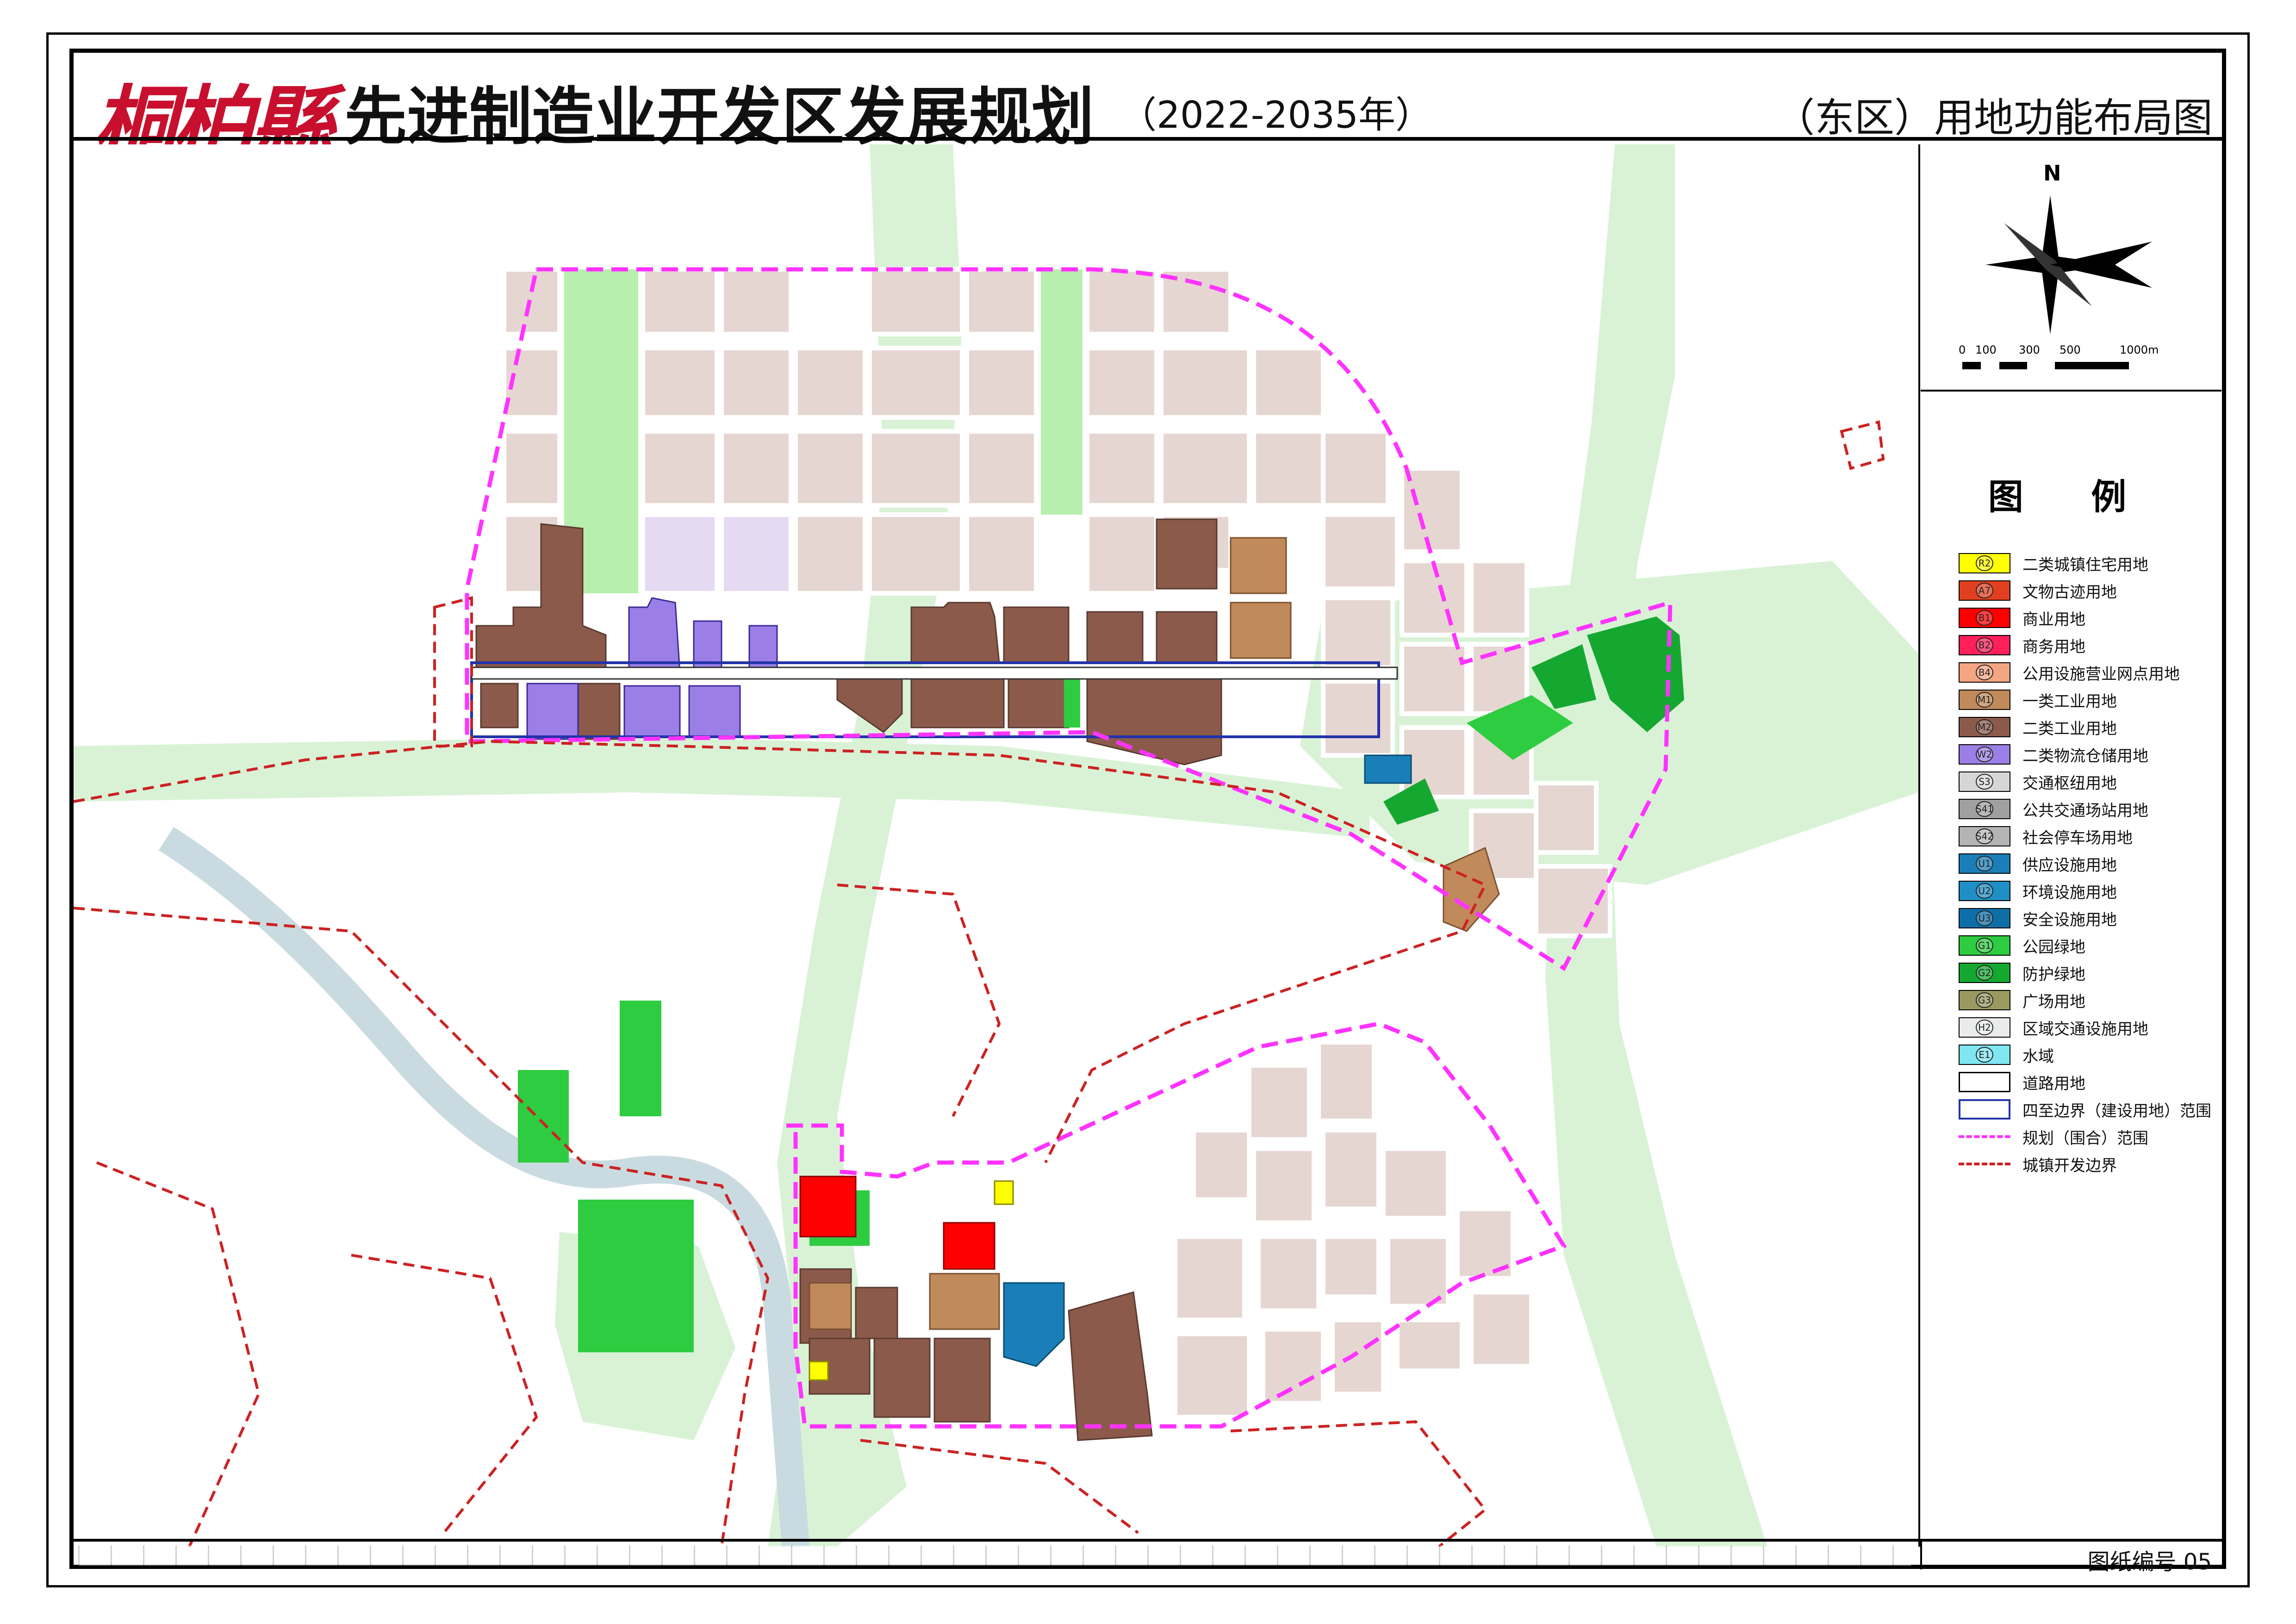 The width and height of the screenshot is (2296, 1624). What do you see at coordinates (1984, 918) in the screenshot?
I see `legend-swatch: U3` at bounding box center [1984, 918].